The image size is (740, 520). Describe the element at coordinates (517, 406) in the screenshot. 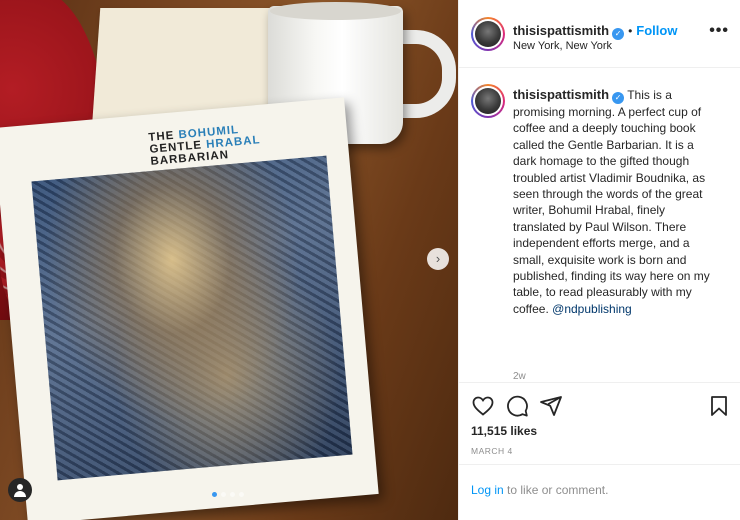

I see `comment-icon` at that location.